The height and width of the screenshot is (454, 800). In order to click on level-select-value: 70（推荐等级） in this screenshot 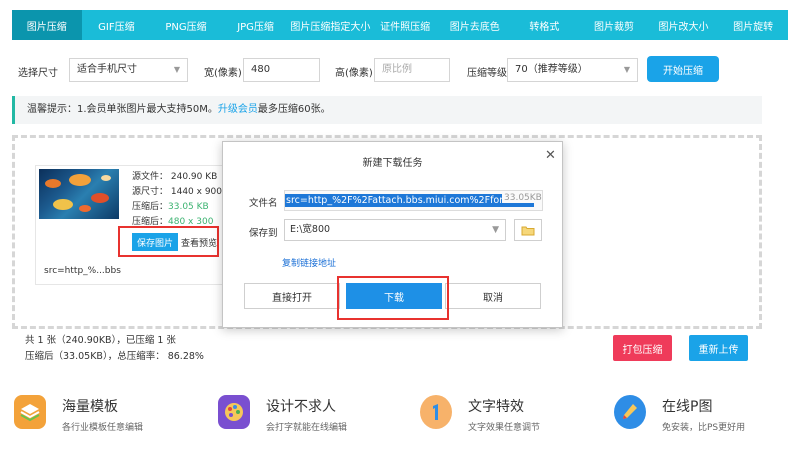, I will do `click(551, 69)`.